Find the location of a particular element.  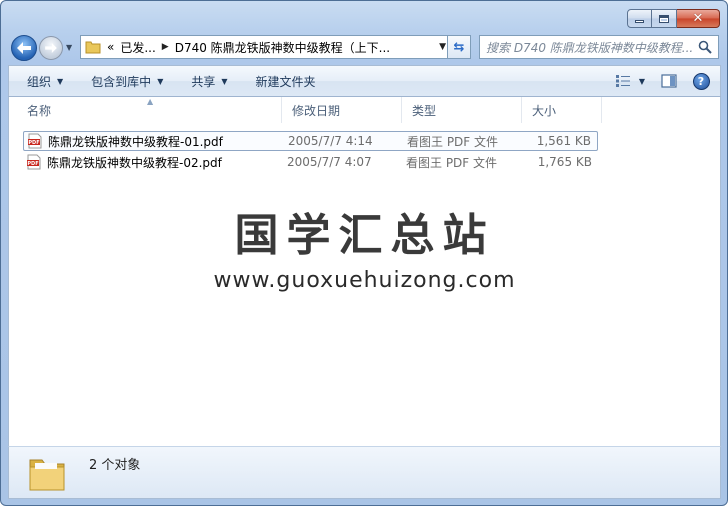

view-dropdown-button: ▼ is located at coordinates (642, 81).